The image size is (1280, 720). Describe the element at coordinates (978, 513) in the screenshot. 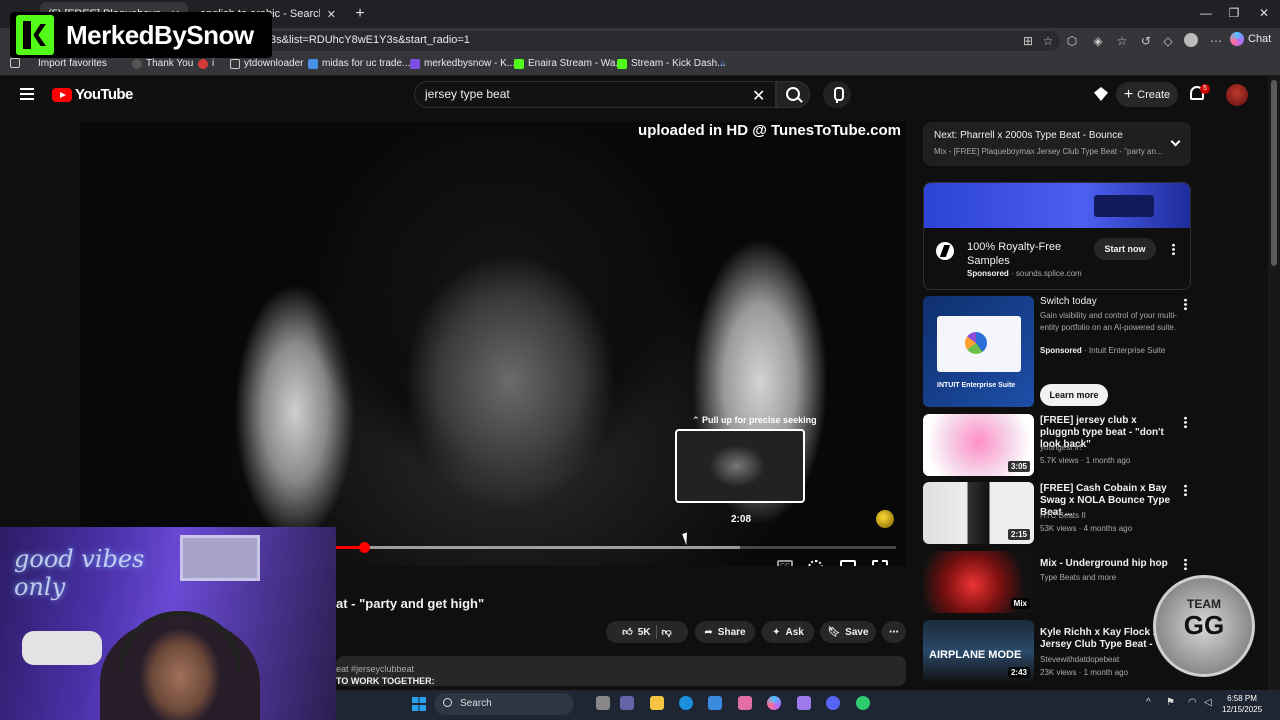

I see `rec-thumbnail: 2:15` at that location.